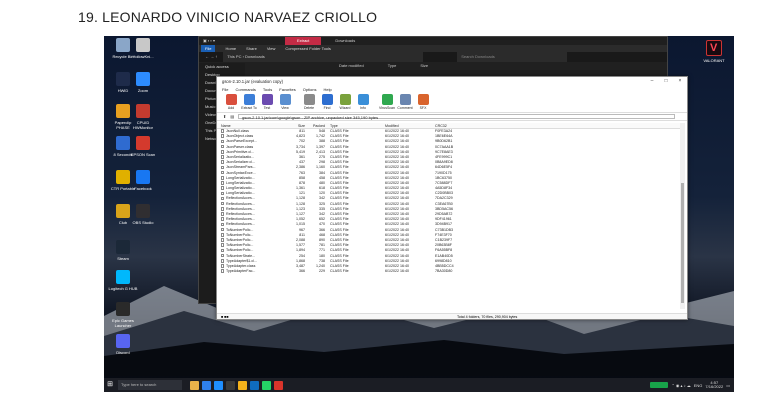 This screenshot has height=416, width=763. What do you see at coordinates (287, 89) in the screenshot?
I see `menu-item: Favorites` at bounding box center [287, 89].